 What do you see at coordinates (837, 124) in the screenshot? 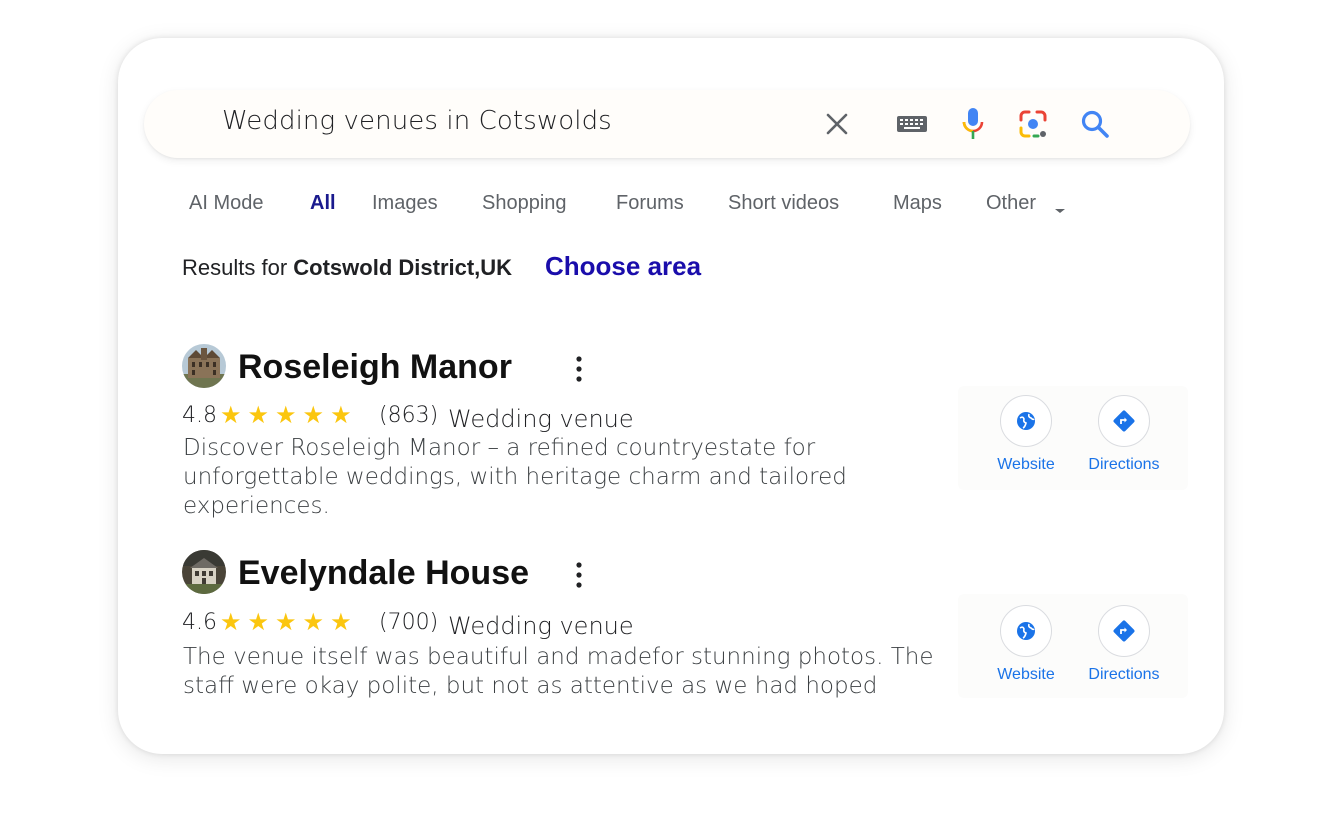
I see `close-icon` at bounding box center [837, 124].